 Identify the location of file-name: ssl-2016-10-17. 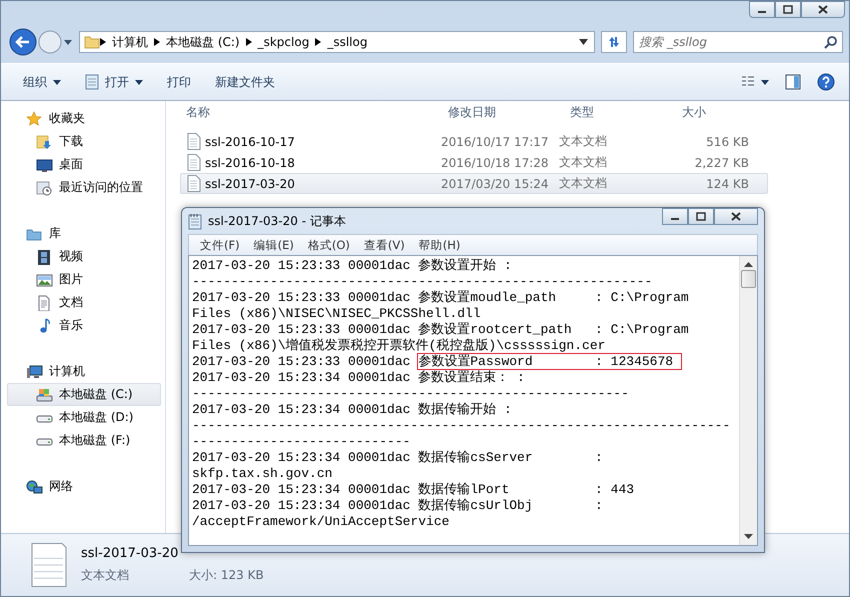
(250, 141).